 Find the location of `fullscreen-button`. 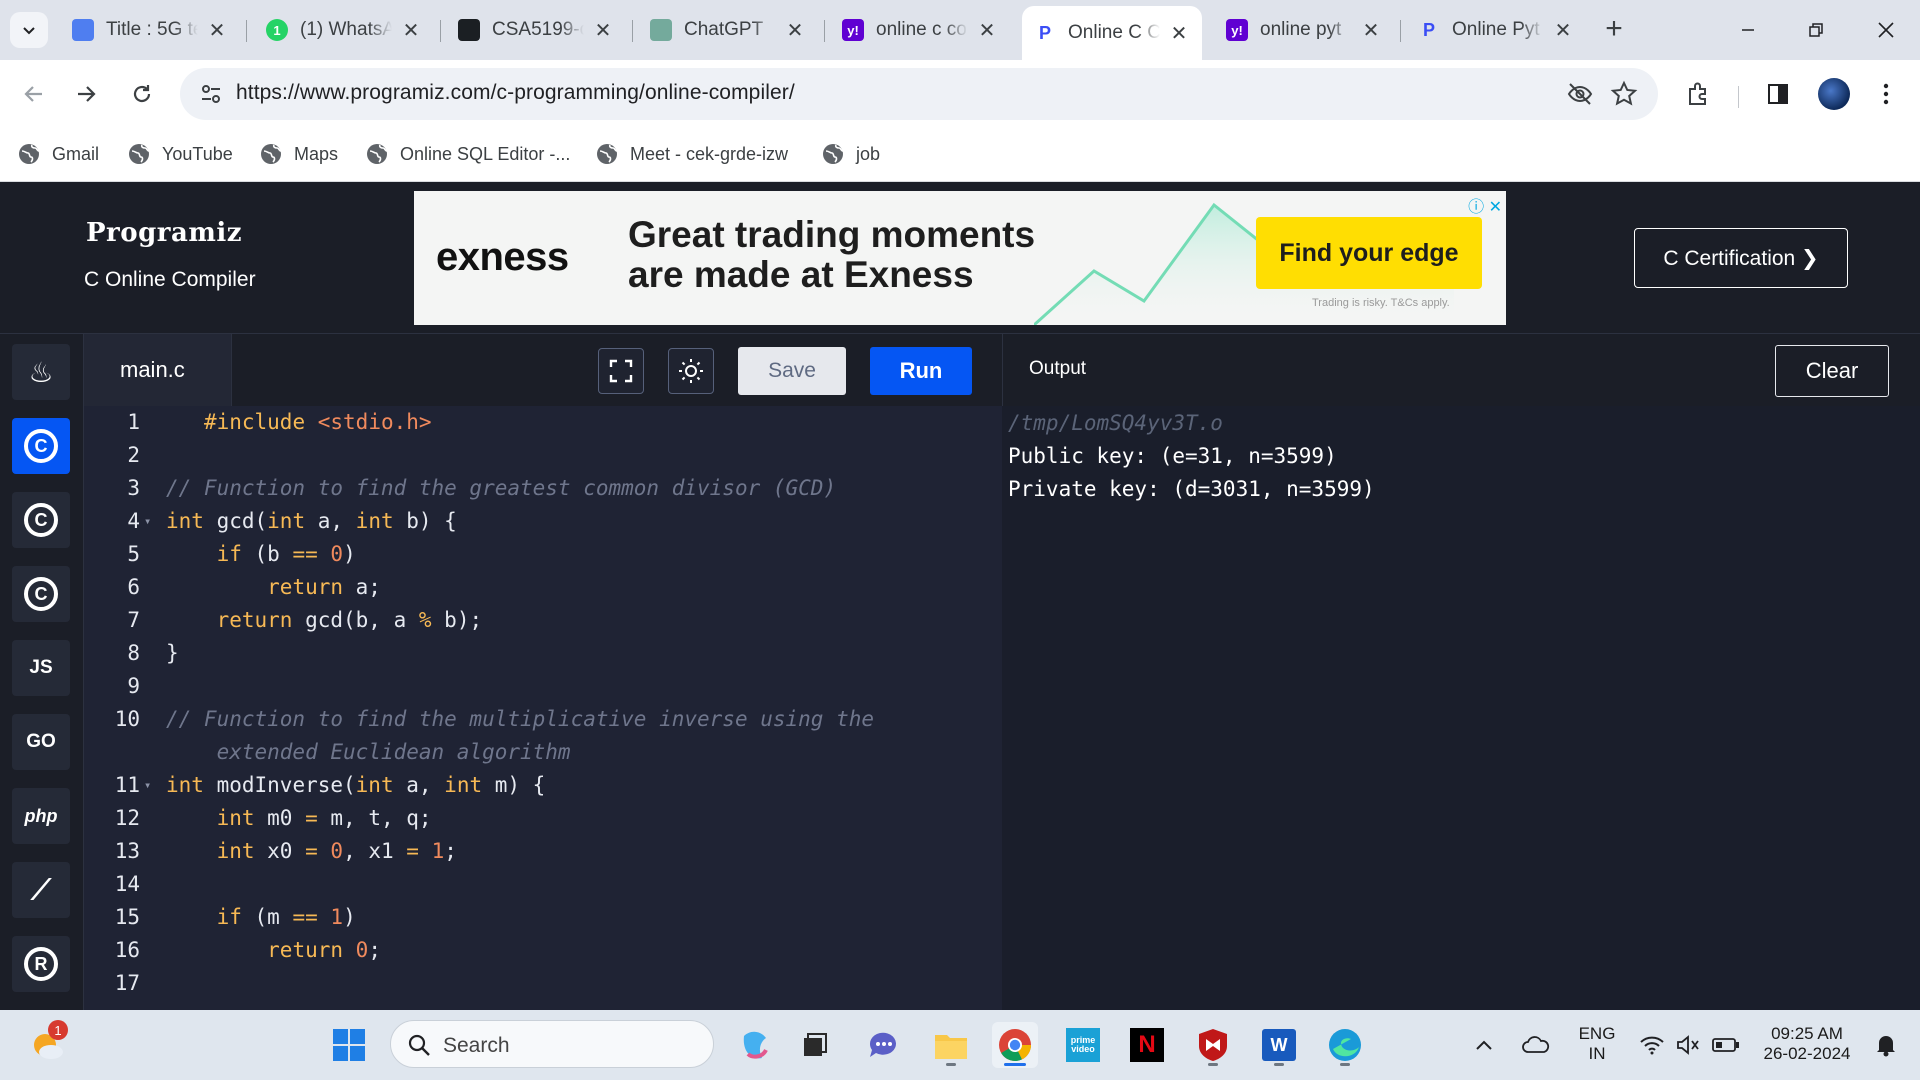

fullscreen-button is located at coordinates (621, 371).